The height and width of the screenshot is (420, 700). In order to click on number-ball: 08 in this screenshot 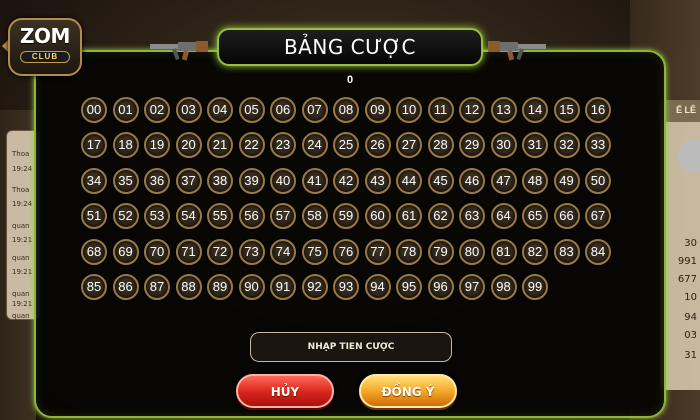, I will do `click(346, 110)`.